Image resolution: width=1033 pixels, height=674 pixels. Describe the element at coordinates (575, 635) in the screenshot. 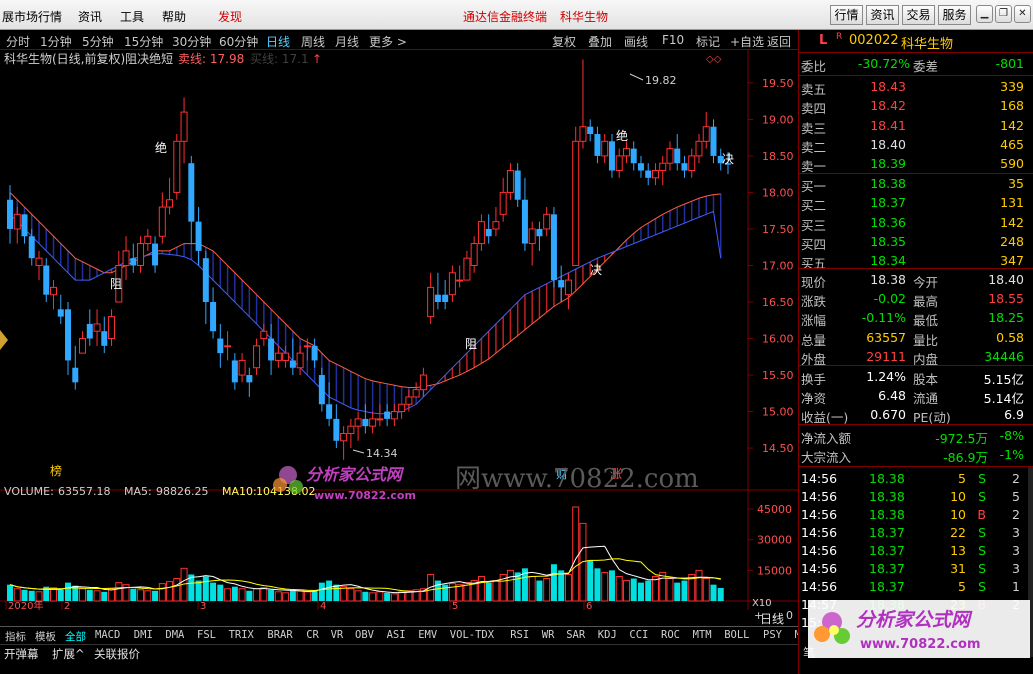

I see `tab-17: SAR` at that location.